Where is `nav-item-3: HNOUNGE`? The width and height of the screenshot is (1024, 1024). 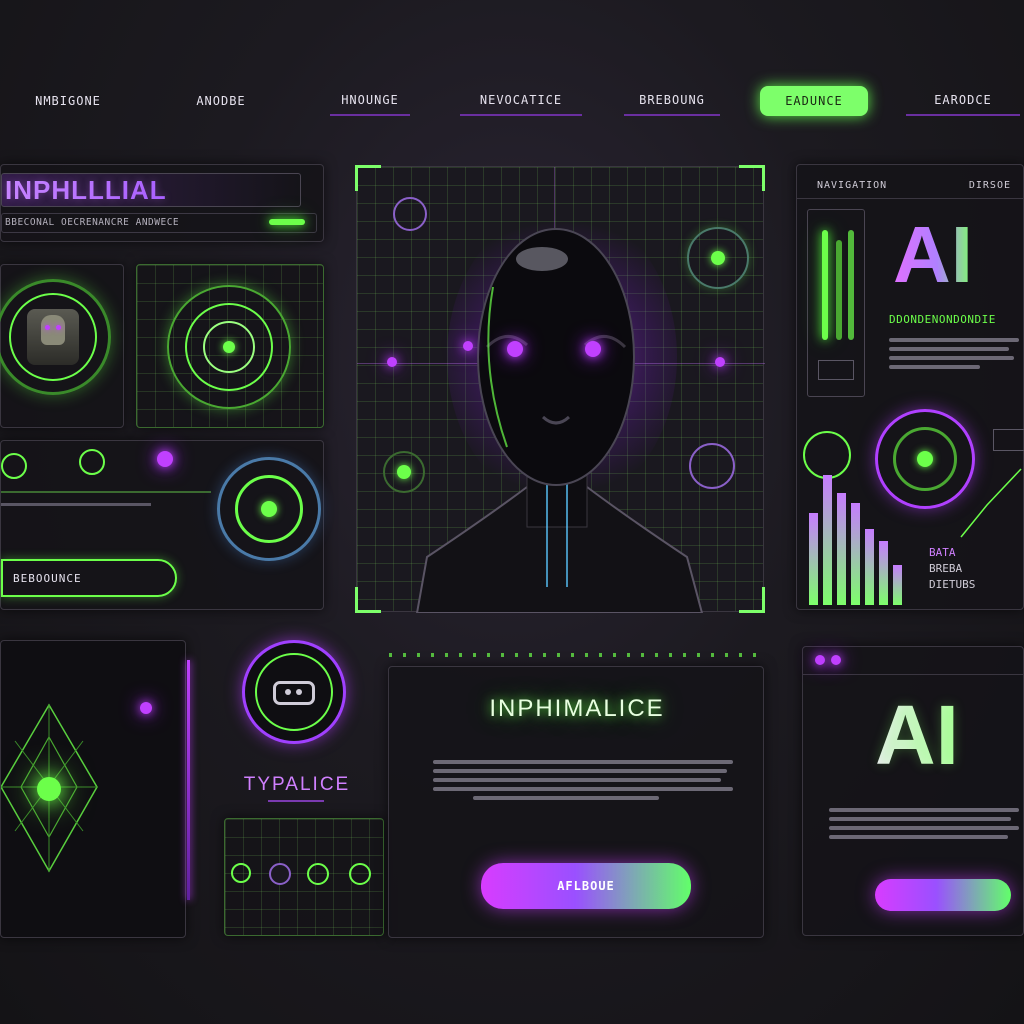
nav-item-3: HNOUNGE is located at coordinates (370, 101).